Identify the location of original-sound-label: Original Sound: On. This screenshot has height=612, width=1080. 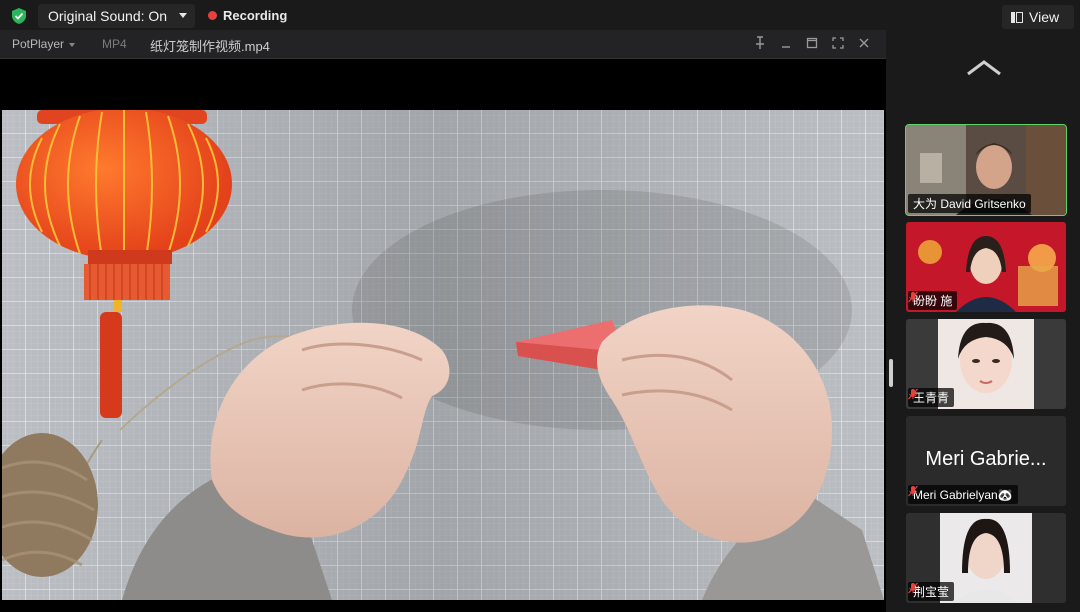
(108, 16).